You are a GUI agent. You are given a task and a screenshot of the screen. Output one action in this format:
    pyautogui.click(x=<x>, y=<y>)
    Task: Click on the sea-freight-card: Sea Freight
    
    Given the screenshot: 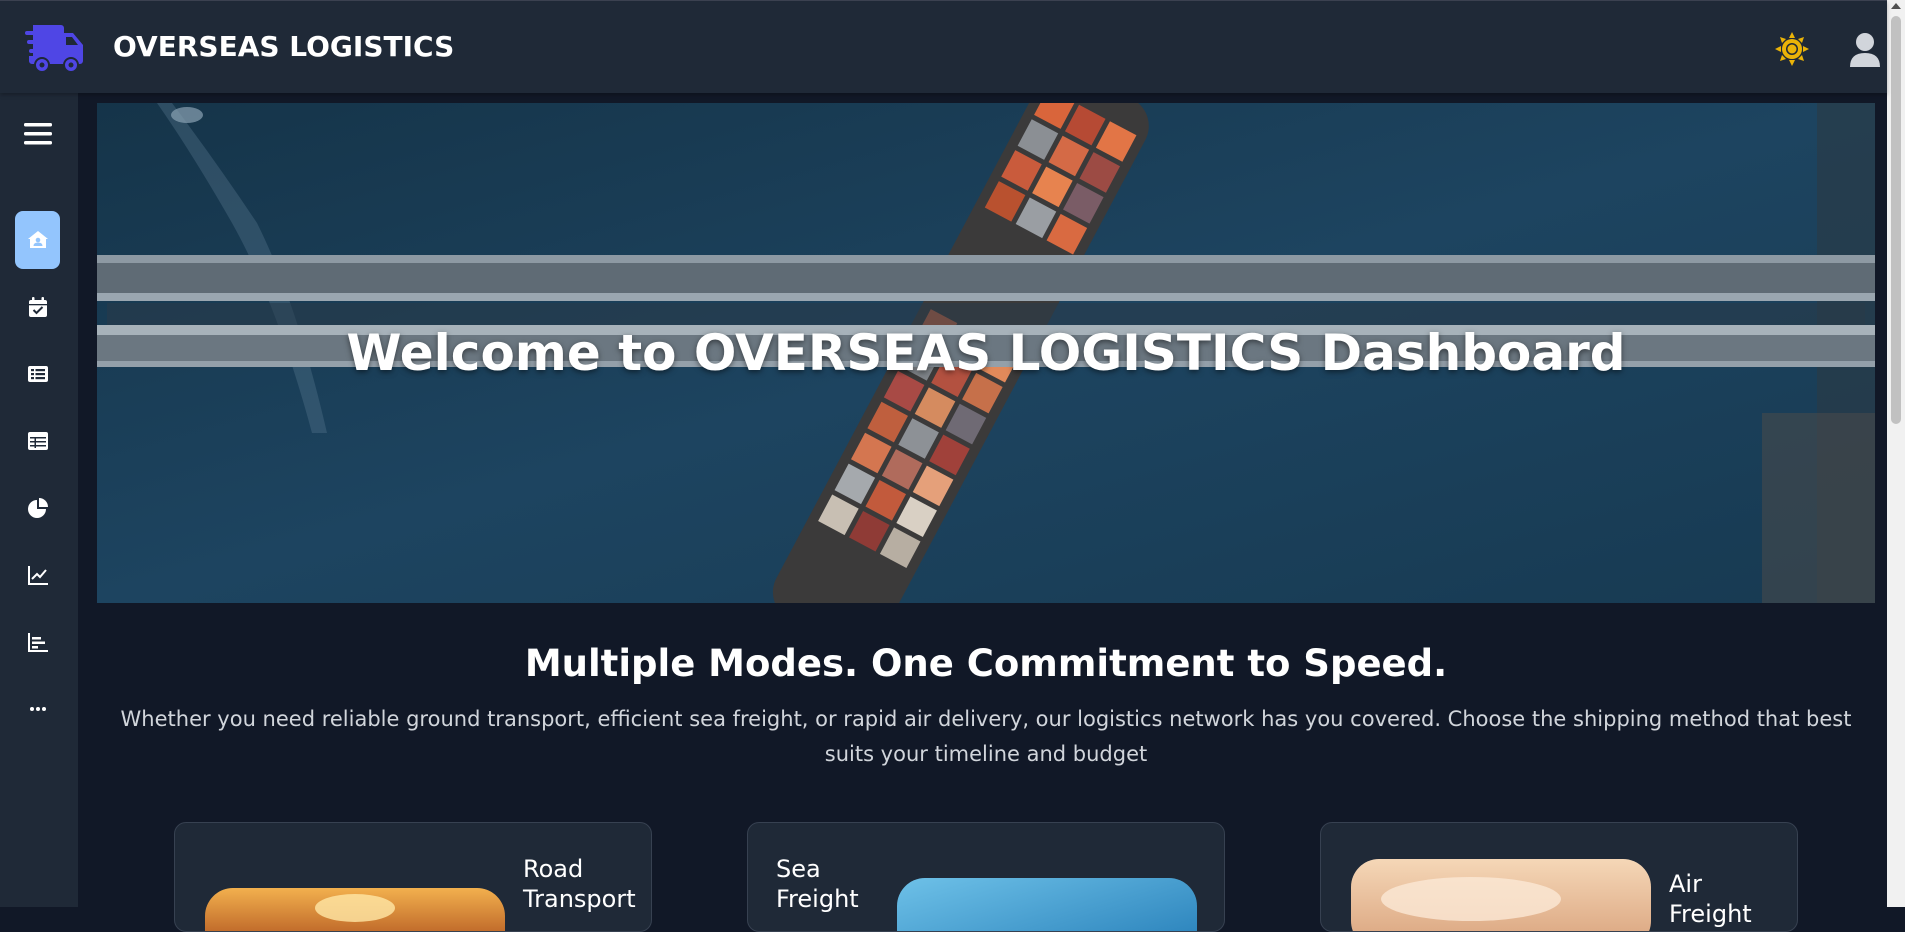 What is the action you would take?
    pyautogui.click(x=986, y=877)
    